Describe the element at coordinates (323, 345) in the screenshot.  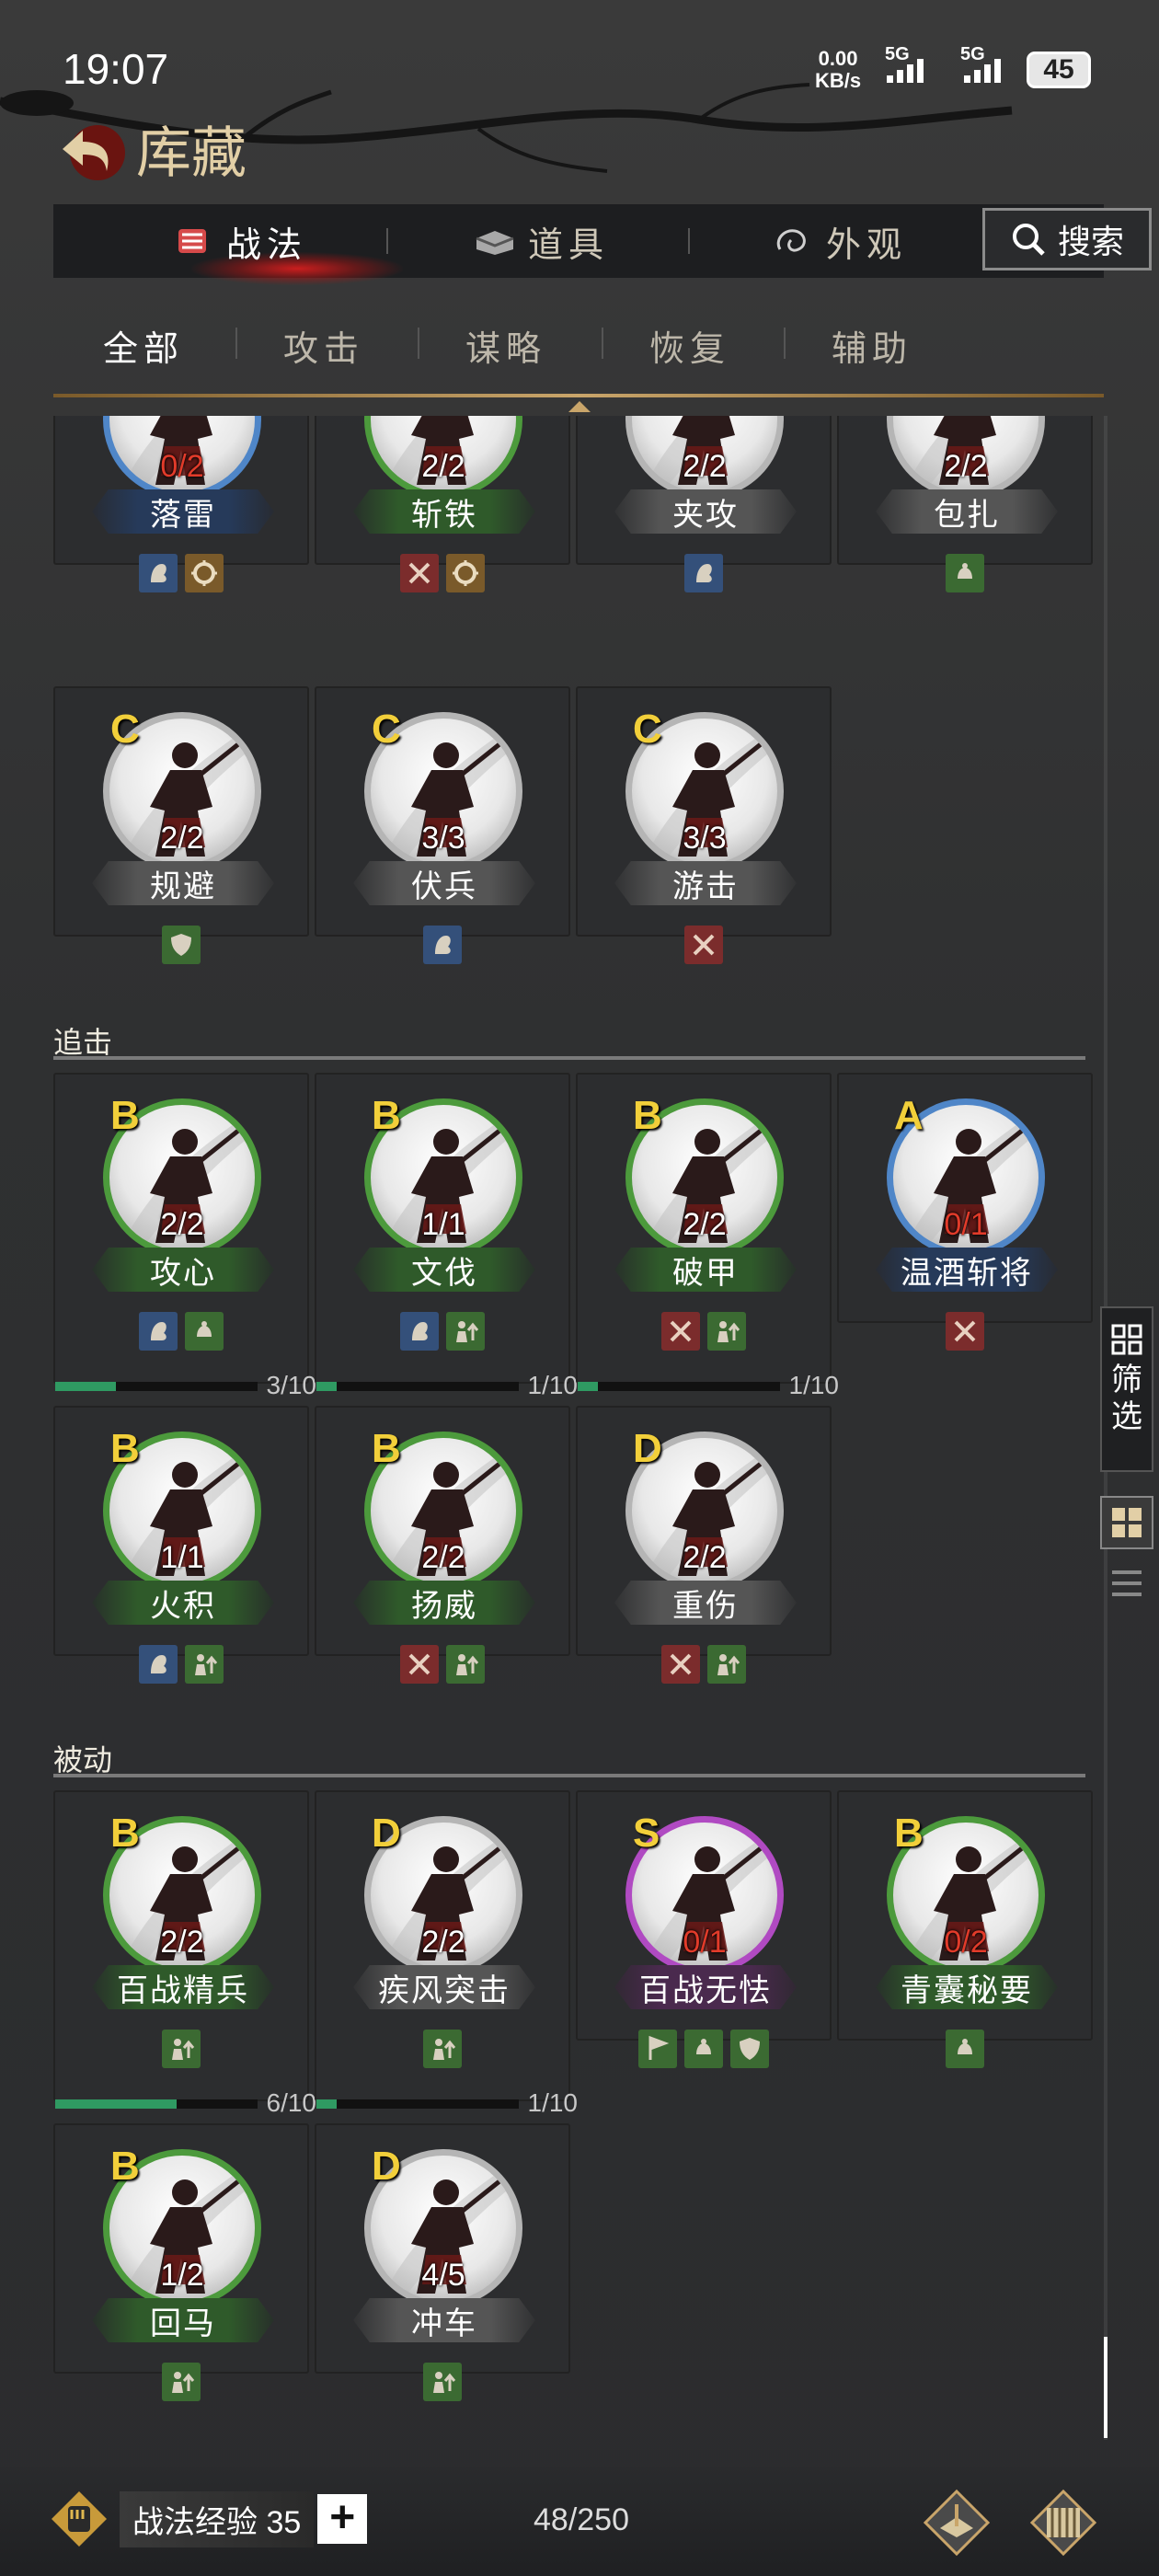
I see `subtab-attack: 攻击` at that location.